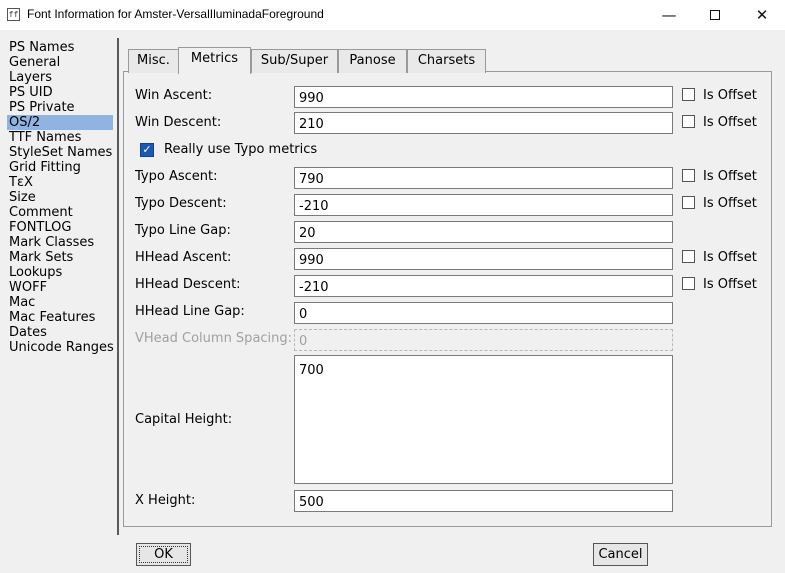  What do you see at coordinates (60, 152) in the screenshot?
I see `sidebar-item-styleset-names: StyleSet Names` at bounding box center [60, 152].